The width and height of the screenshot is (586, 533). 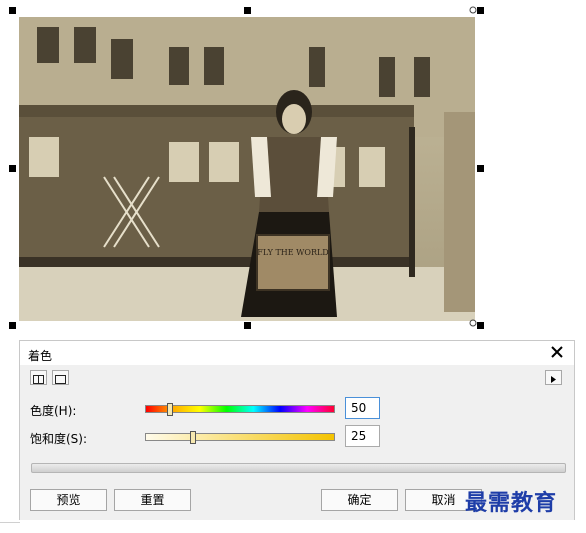 What do you see at coordinates (298, 468) in the screenshot?
I see `progress-bar` at bounding box center [298, 468].